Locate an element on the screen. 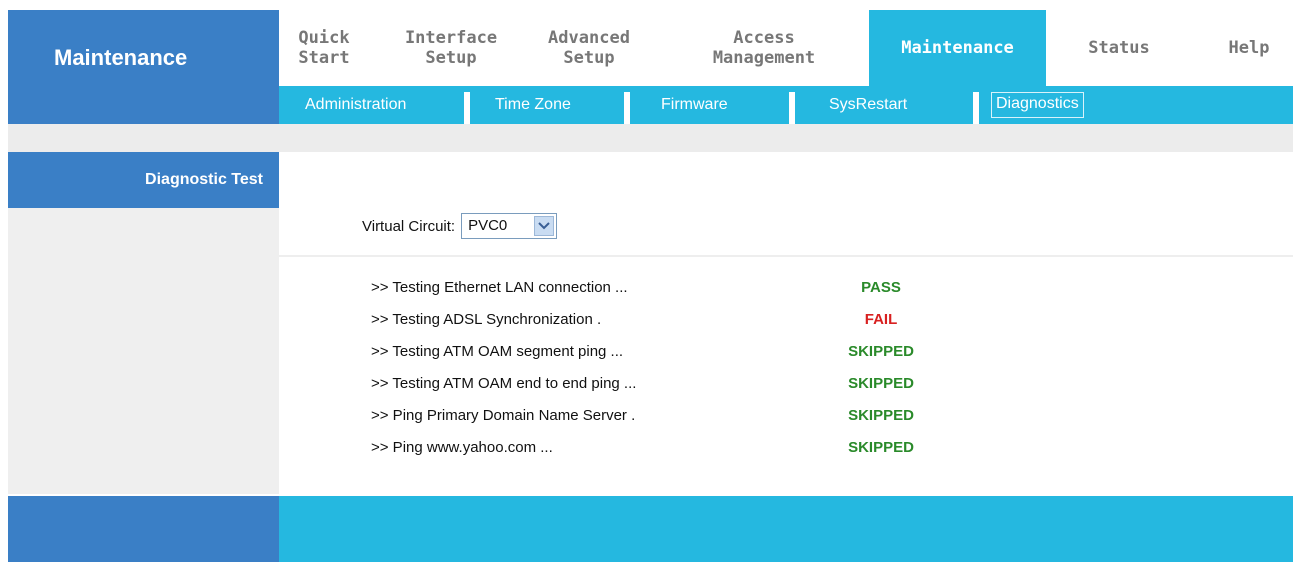  tab-interface-setup: Interface Setup is located at coordinates (451, 48).